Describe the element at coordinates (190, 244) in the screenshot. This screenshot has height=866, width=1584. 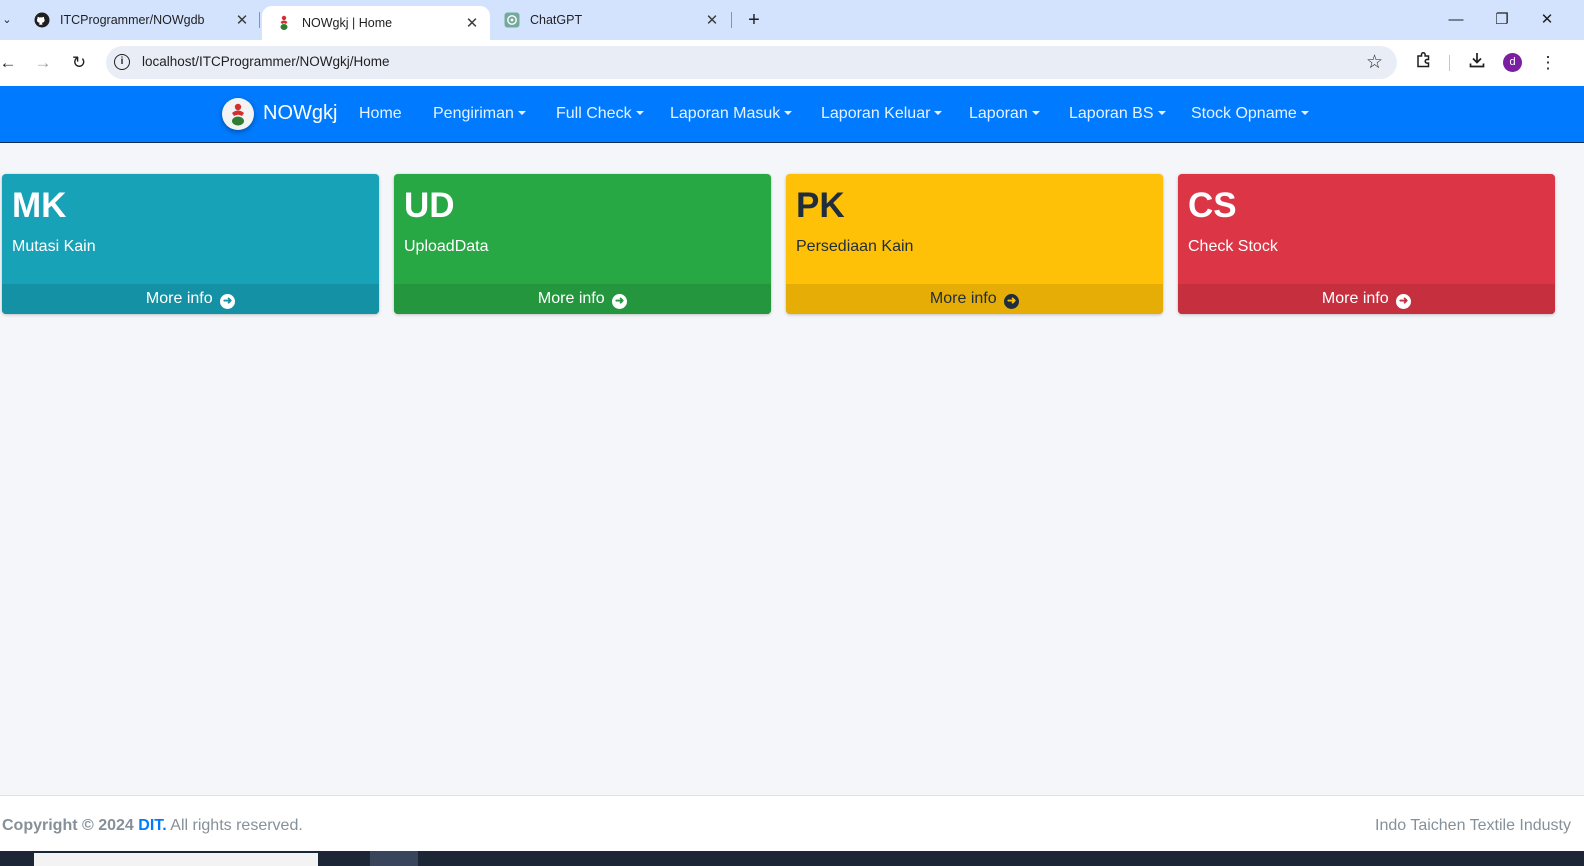
I see `small-box-mutasi-kain: MK Mutasi Kain More info ➜` at that location.